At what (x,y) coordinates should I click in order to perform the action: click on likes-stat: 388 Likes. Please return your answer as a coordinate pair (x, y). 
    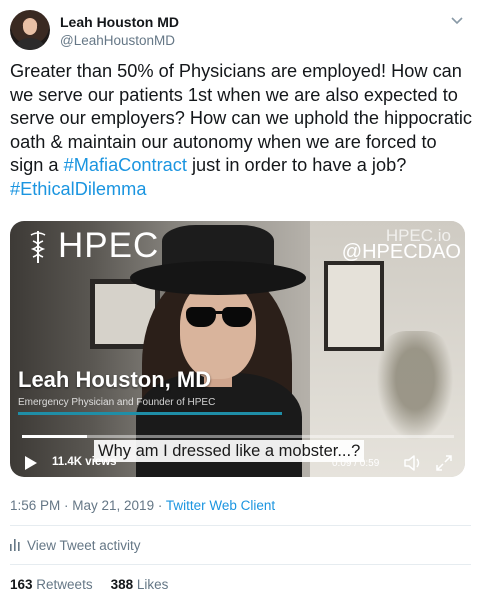
    Looking at the image, I should click on (140, 584).